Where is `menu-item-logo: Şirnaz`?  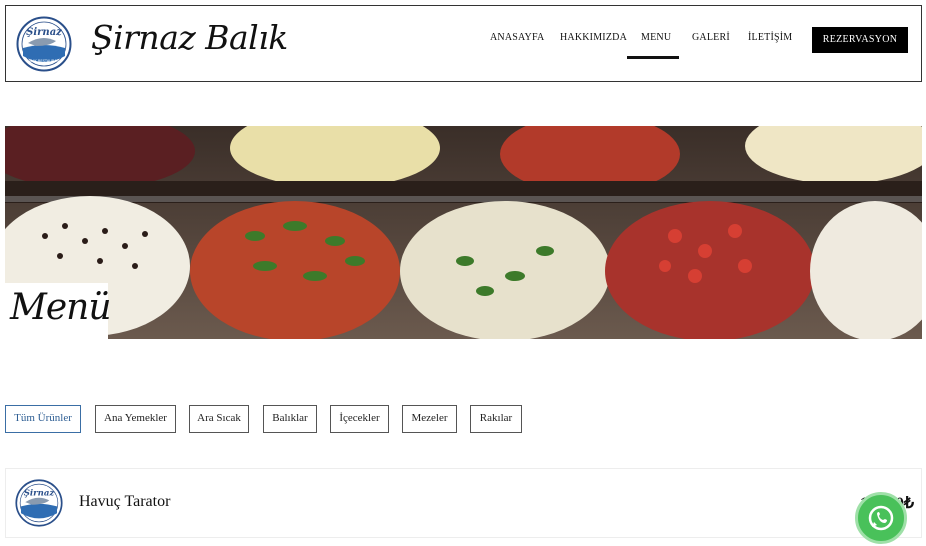 menu-item-logo: Şirnaz is located at coordinates (39, 503).